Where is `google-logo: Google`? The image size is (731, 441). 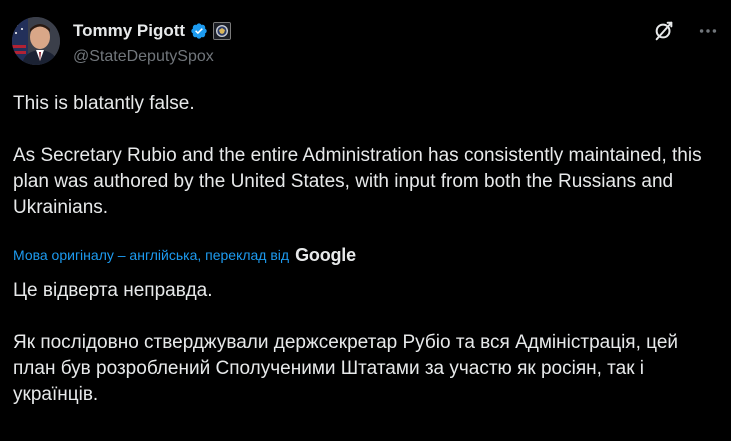 google-logo: Google is located at coordinates (325, 254).